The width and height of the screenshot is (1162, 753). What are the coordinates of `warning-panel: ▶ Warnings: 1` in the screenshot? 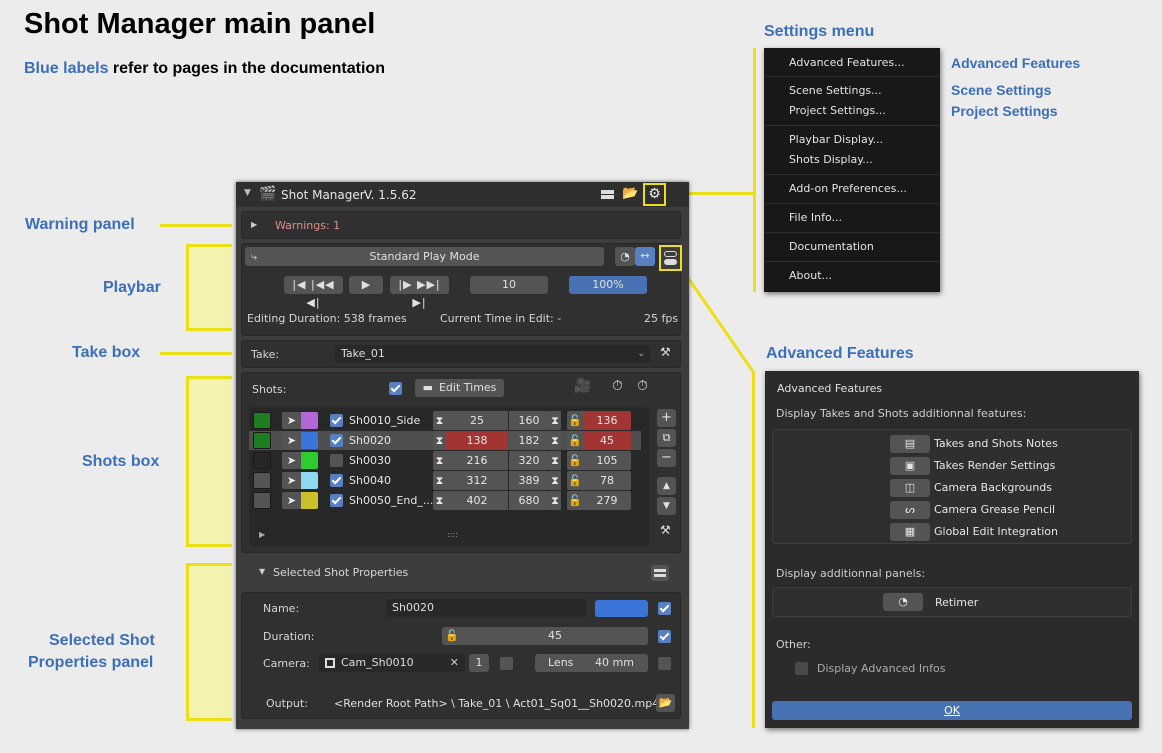 It's located at (461, 225).